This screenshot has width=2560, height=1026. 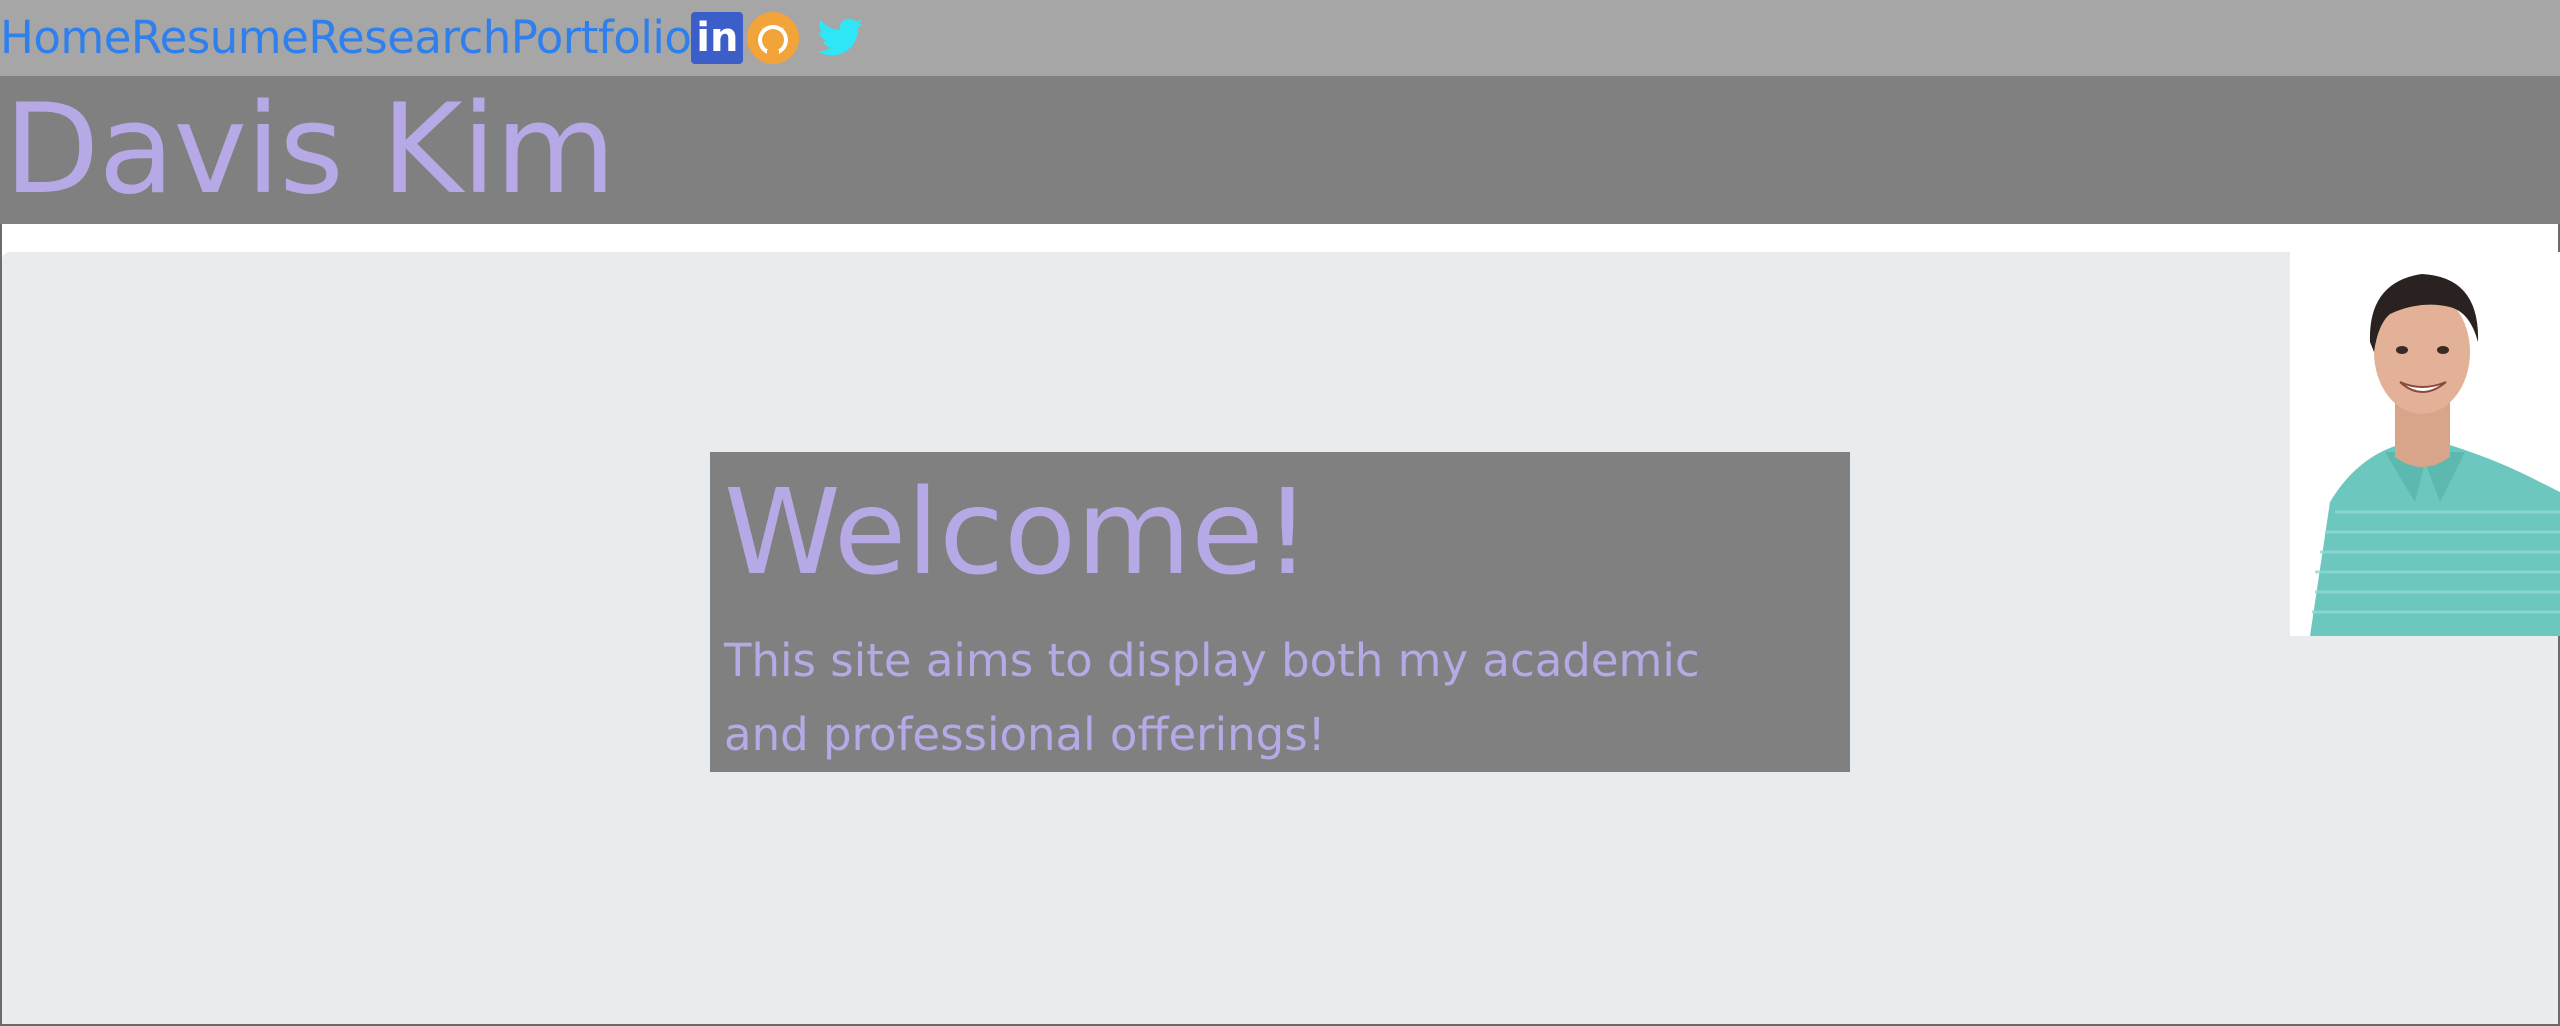 What do you see at coordinates (409, 38) in the screenshot?
I see `nav-link-research: Research` at bounding box center [409, 38].